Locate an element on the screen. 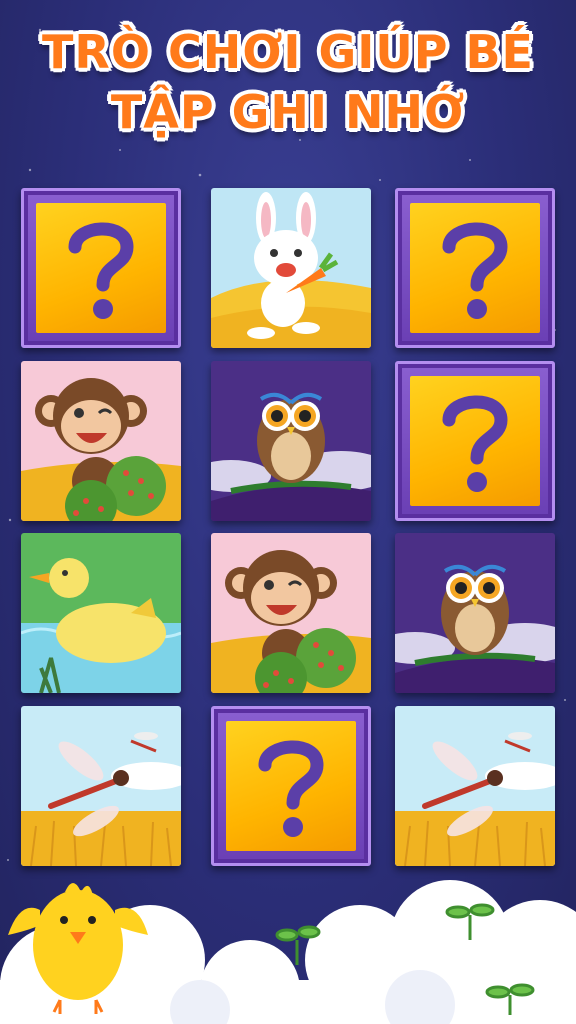 This screenshot has width=576, height=1024. rabbit-icon is located at coordinates (291, 268).